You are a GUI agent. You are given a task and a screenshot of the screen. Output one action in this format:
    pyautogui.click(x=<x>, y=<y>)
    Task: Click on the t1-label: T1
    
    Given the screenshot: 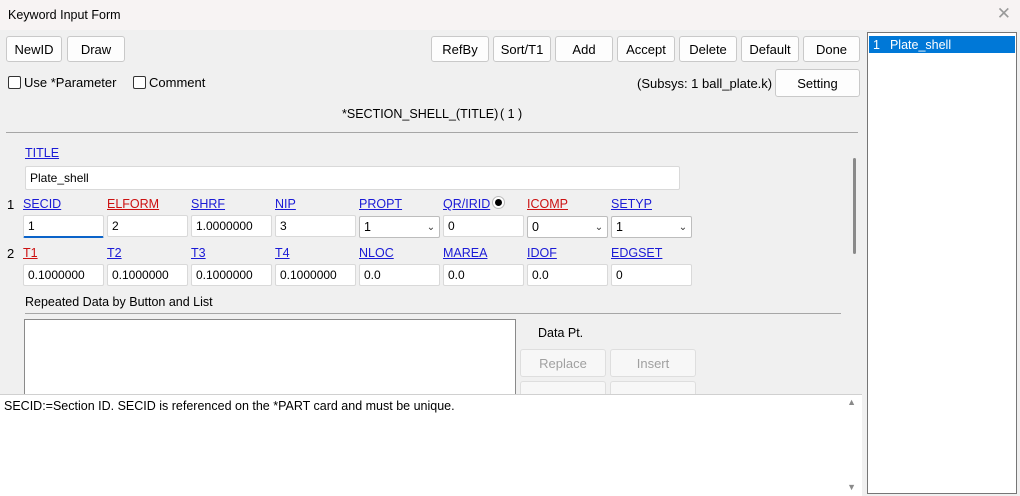 What is the action you would take?
    pyautogui.click(x=30, y=253)
    